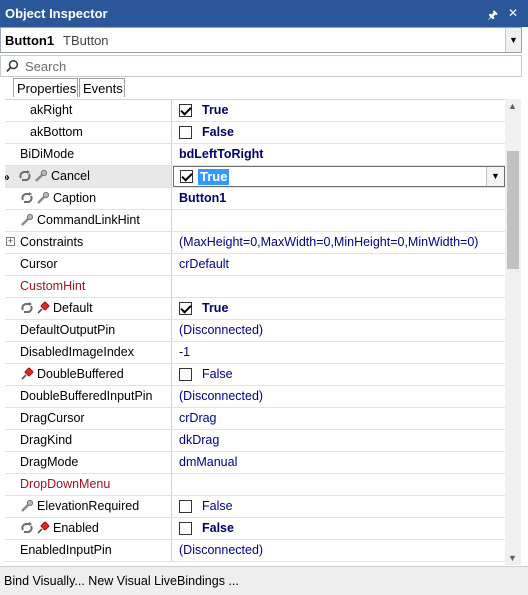 The height and width of the screenshot is (595, 528). I want to click on scrollbar-thumb, so click(513, 210).